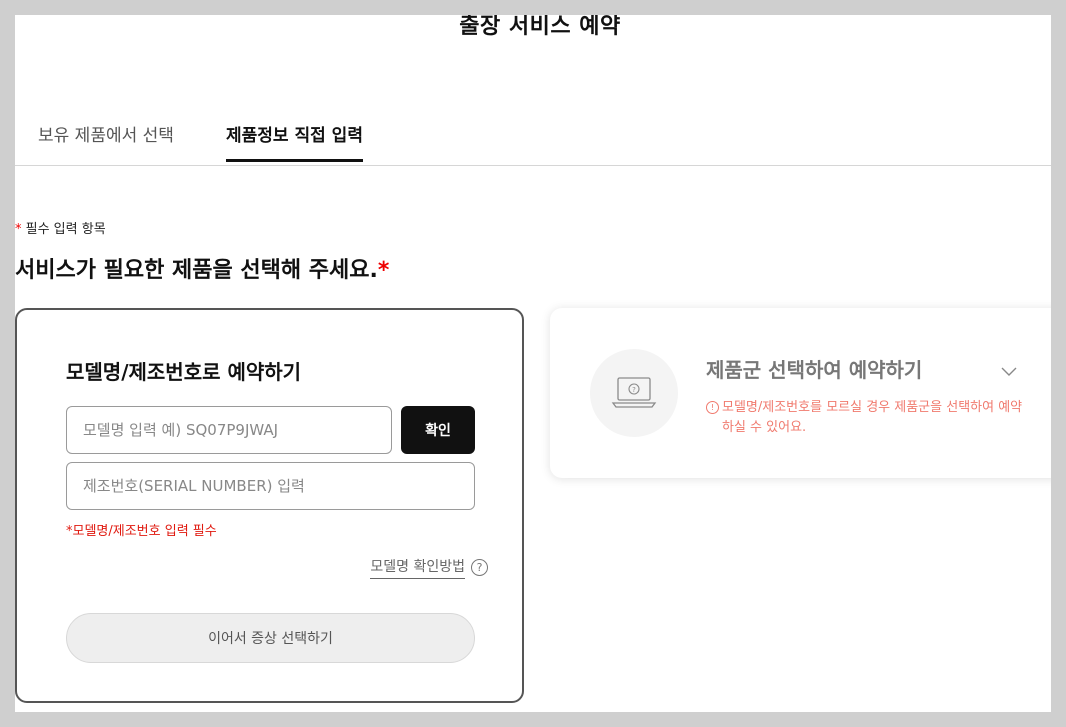 This screenshot has width=1066, height=727. What do you see at coordinates (417, 567) in the screenshot?
I see `model-help-link-label: 모델명 확인방법` at bounding box center [417, 567].